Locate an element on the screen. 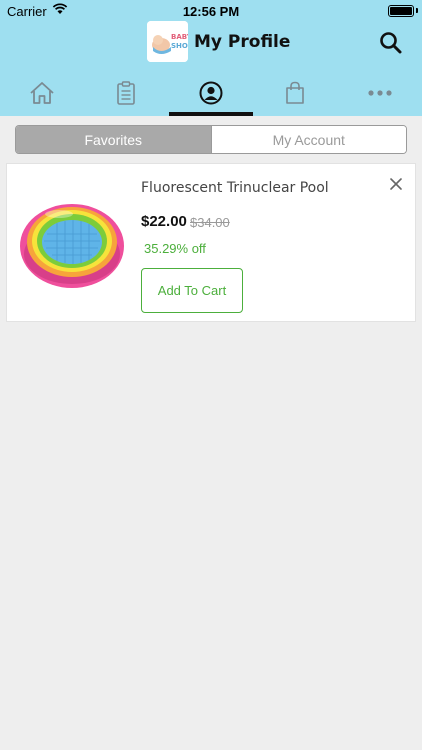 This screenshot has width=422, height=750. tab-cart is located at coordinates (295, 93).